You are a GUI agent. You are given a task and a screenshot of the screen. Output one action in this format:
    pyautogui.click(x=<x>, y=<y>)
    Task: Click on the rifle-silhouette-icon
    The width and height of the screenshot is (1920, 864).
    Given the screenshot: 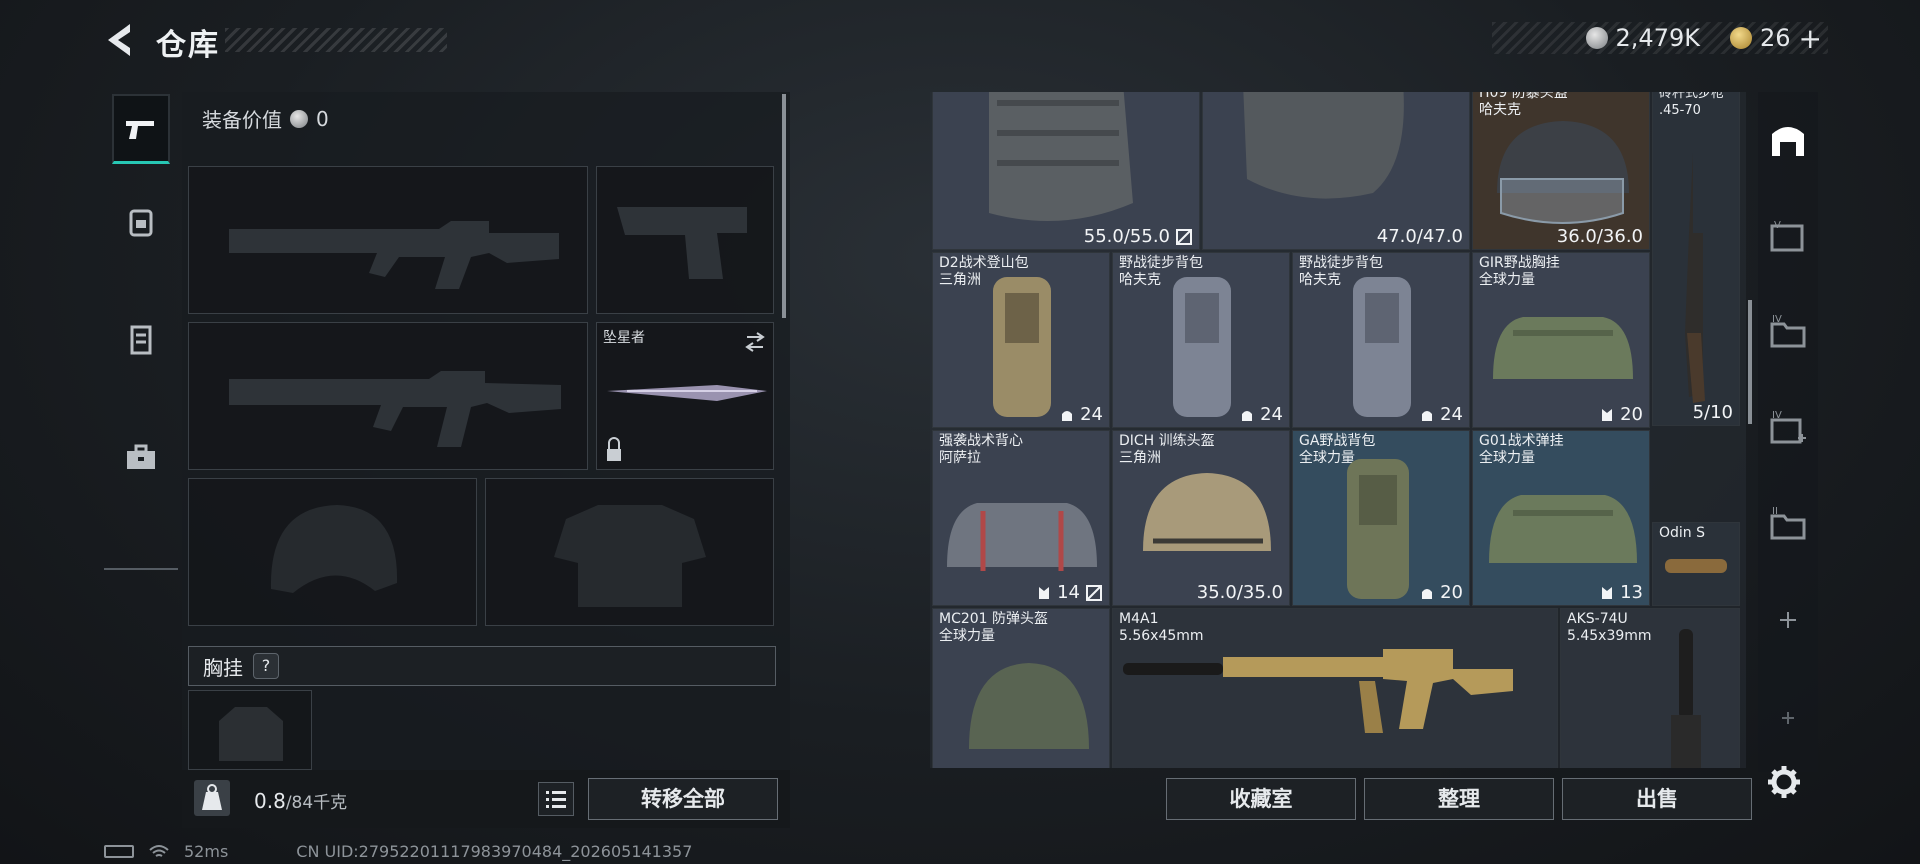 What is the action you would take?
    pyautogui.click(x=394, y=255)
    